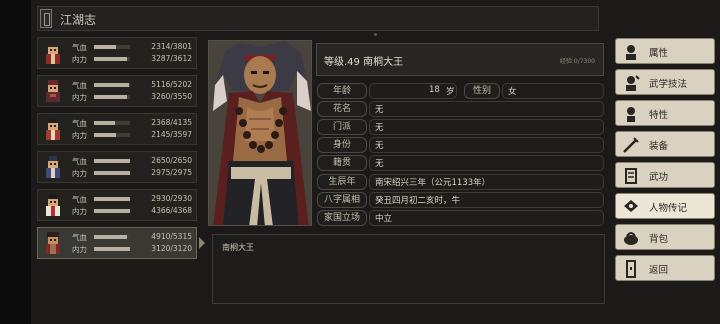  What do you see at coordinates (171, 134) in the screenshot?
I see `mp-value: 2145/3597` at bounding box center [171, 134].